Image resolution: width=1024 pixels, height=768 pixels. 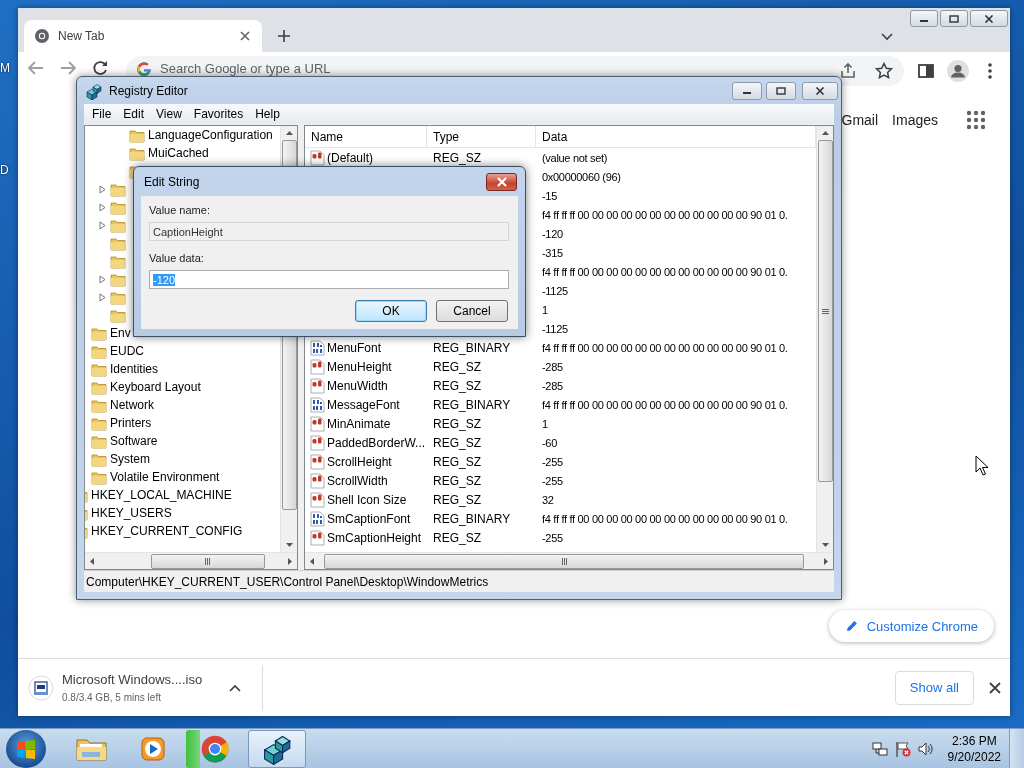 What do you see at coordinates (564, 561) in the screenshot?
I see `grip-icon` at bounding box center [564, 561].